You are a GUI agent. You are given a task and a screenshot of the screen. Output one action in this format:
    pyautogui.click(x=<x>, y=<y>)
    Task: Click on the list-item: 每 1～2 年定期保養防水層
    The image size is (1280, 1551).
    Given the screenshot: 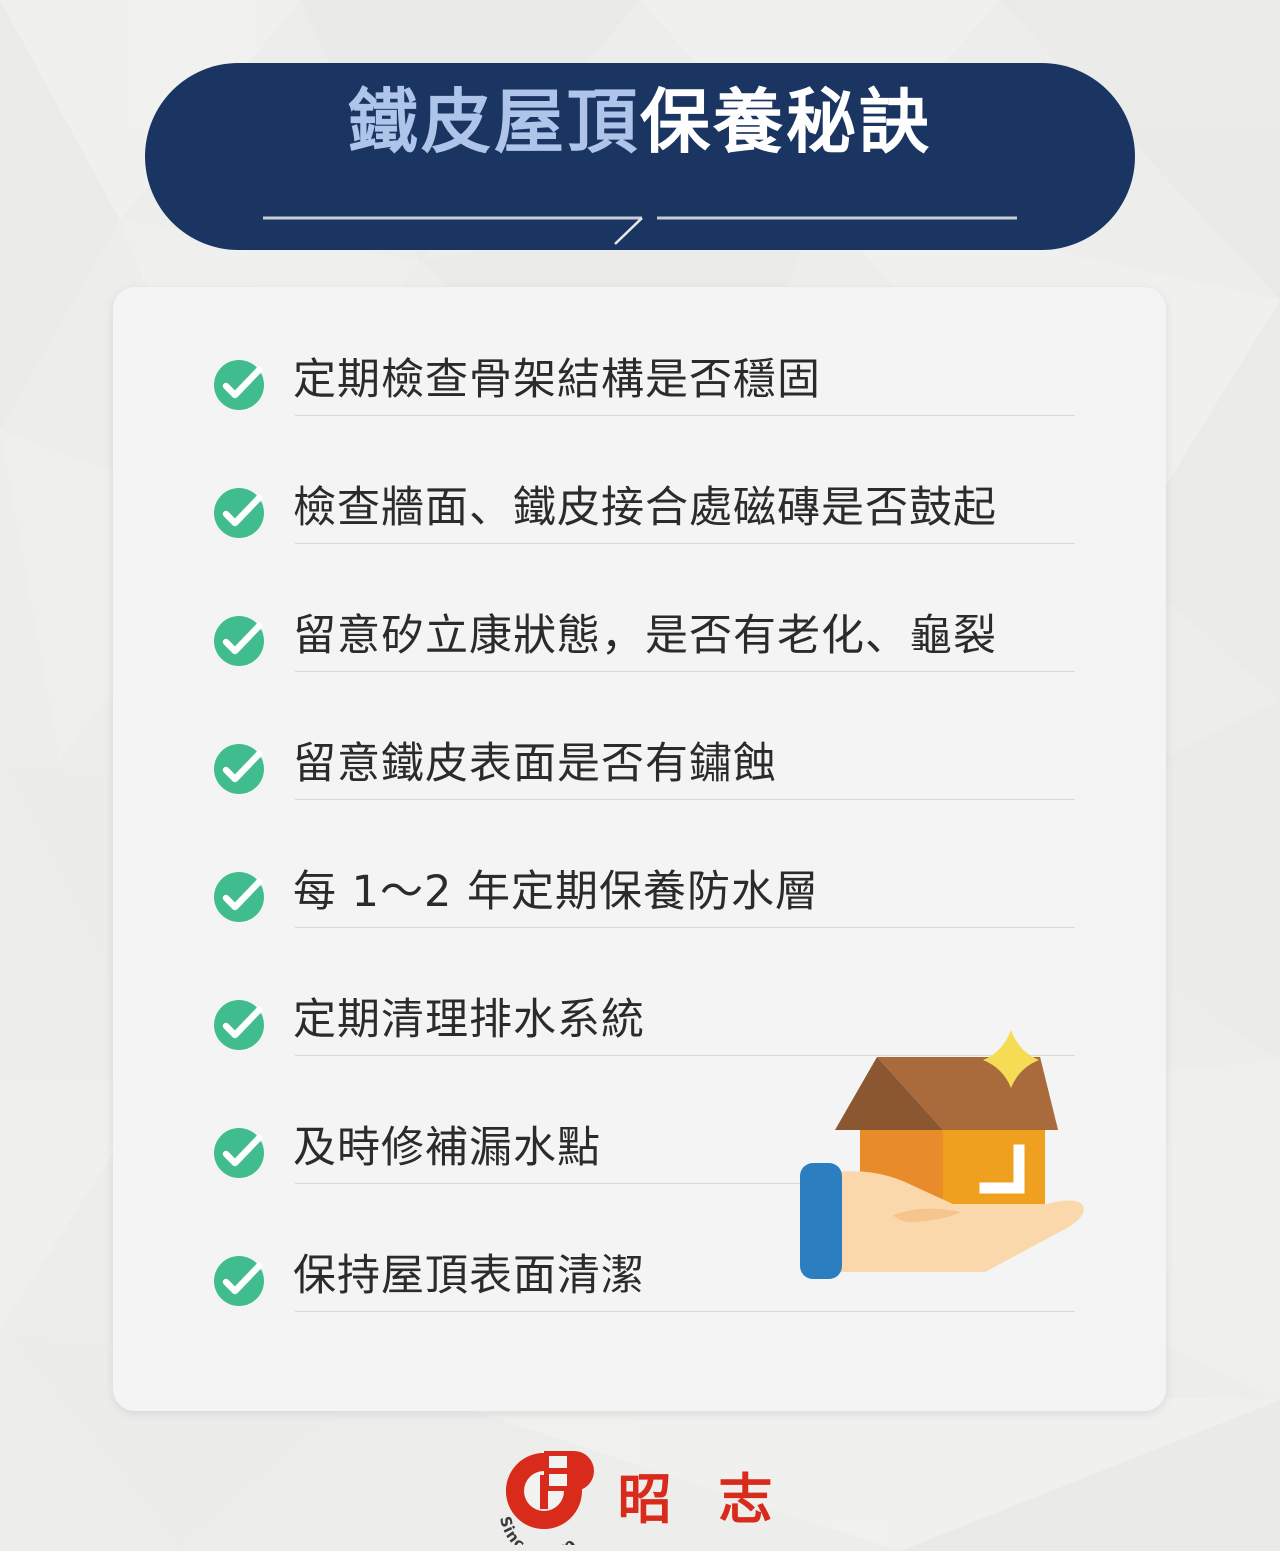 What is the action you would take?
    pyautogui.click(x=648, y=923)
    